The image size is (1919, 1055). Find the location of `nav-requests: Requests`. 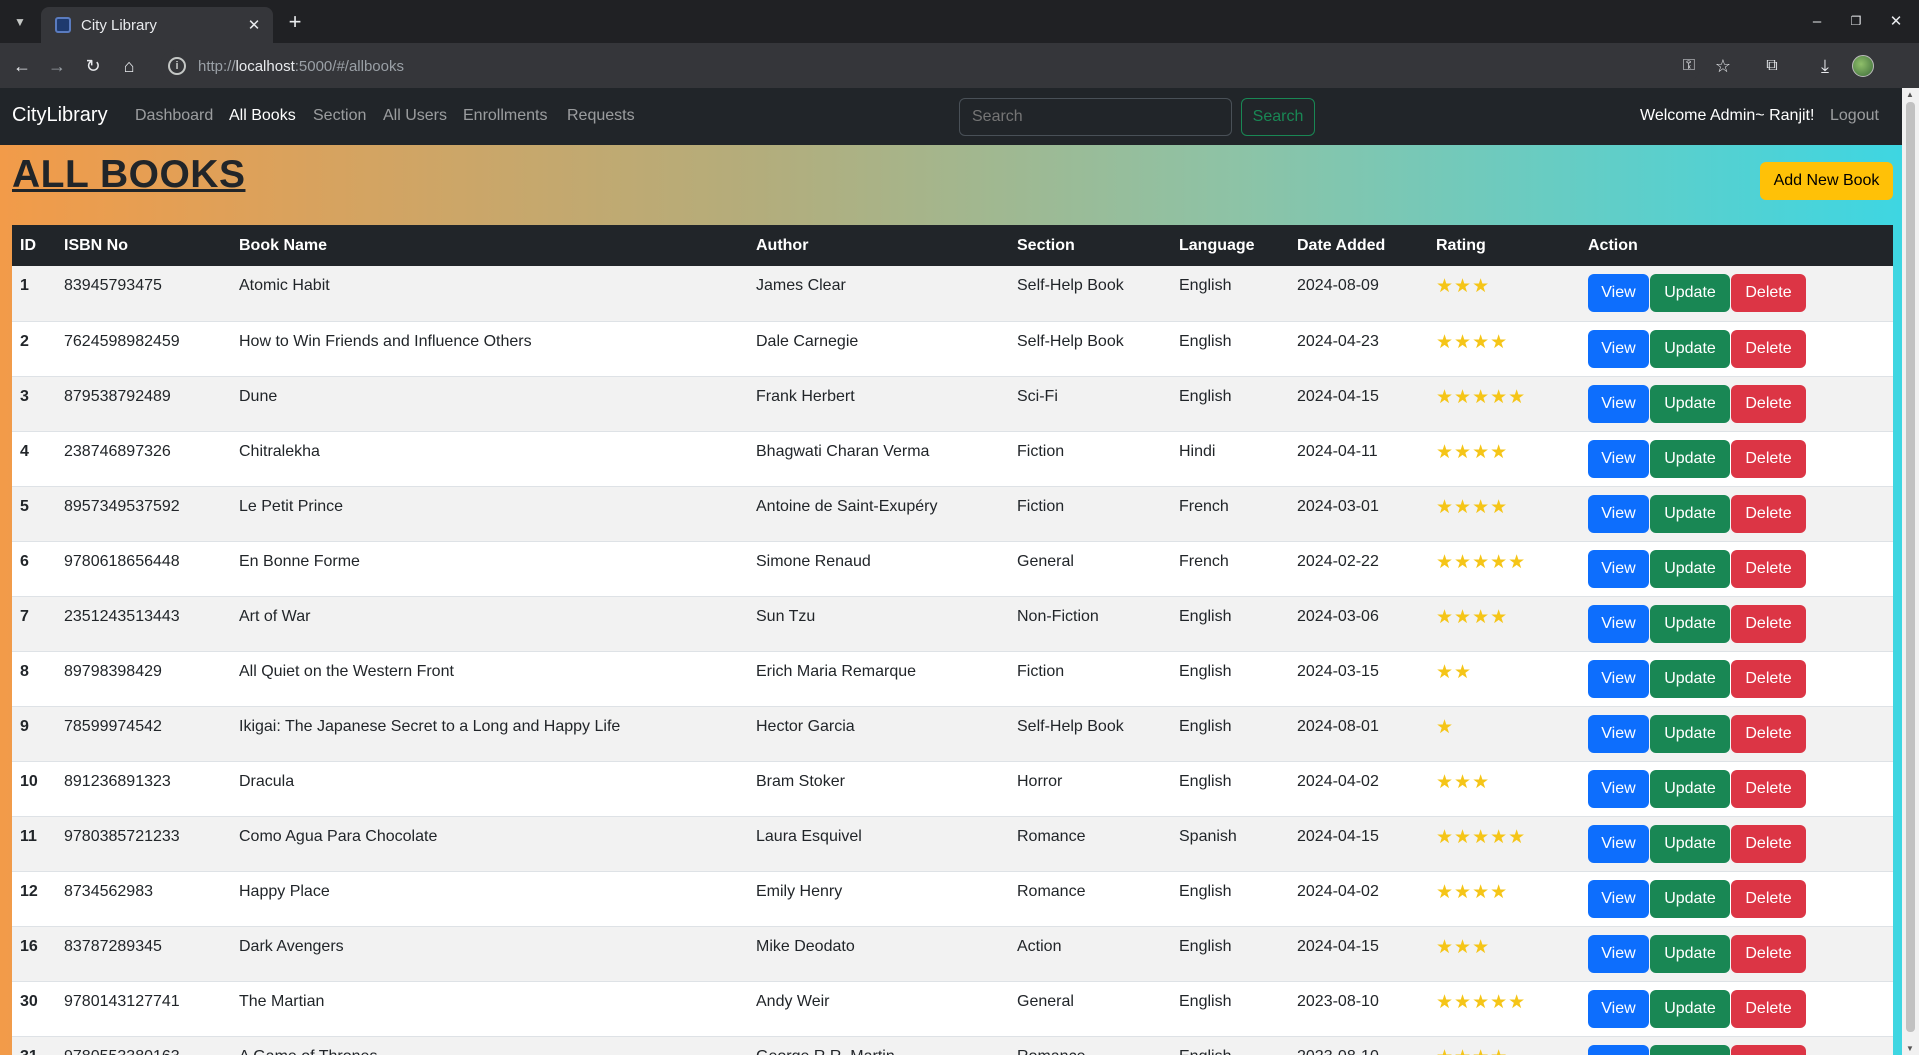

nav-requests: Requests is located at coordinates (601, 116).